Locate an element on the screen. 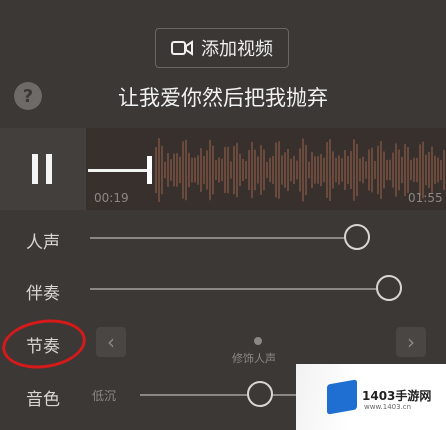  timbre-label: 音色 is located at coordinates (43, 400).